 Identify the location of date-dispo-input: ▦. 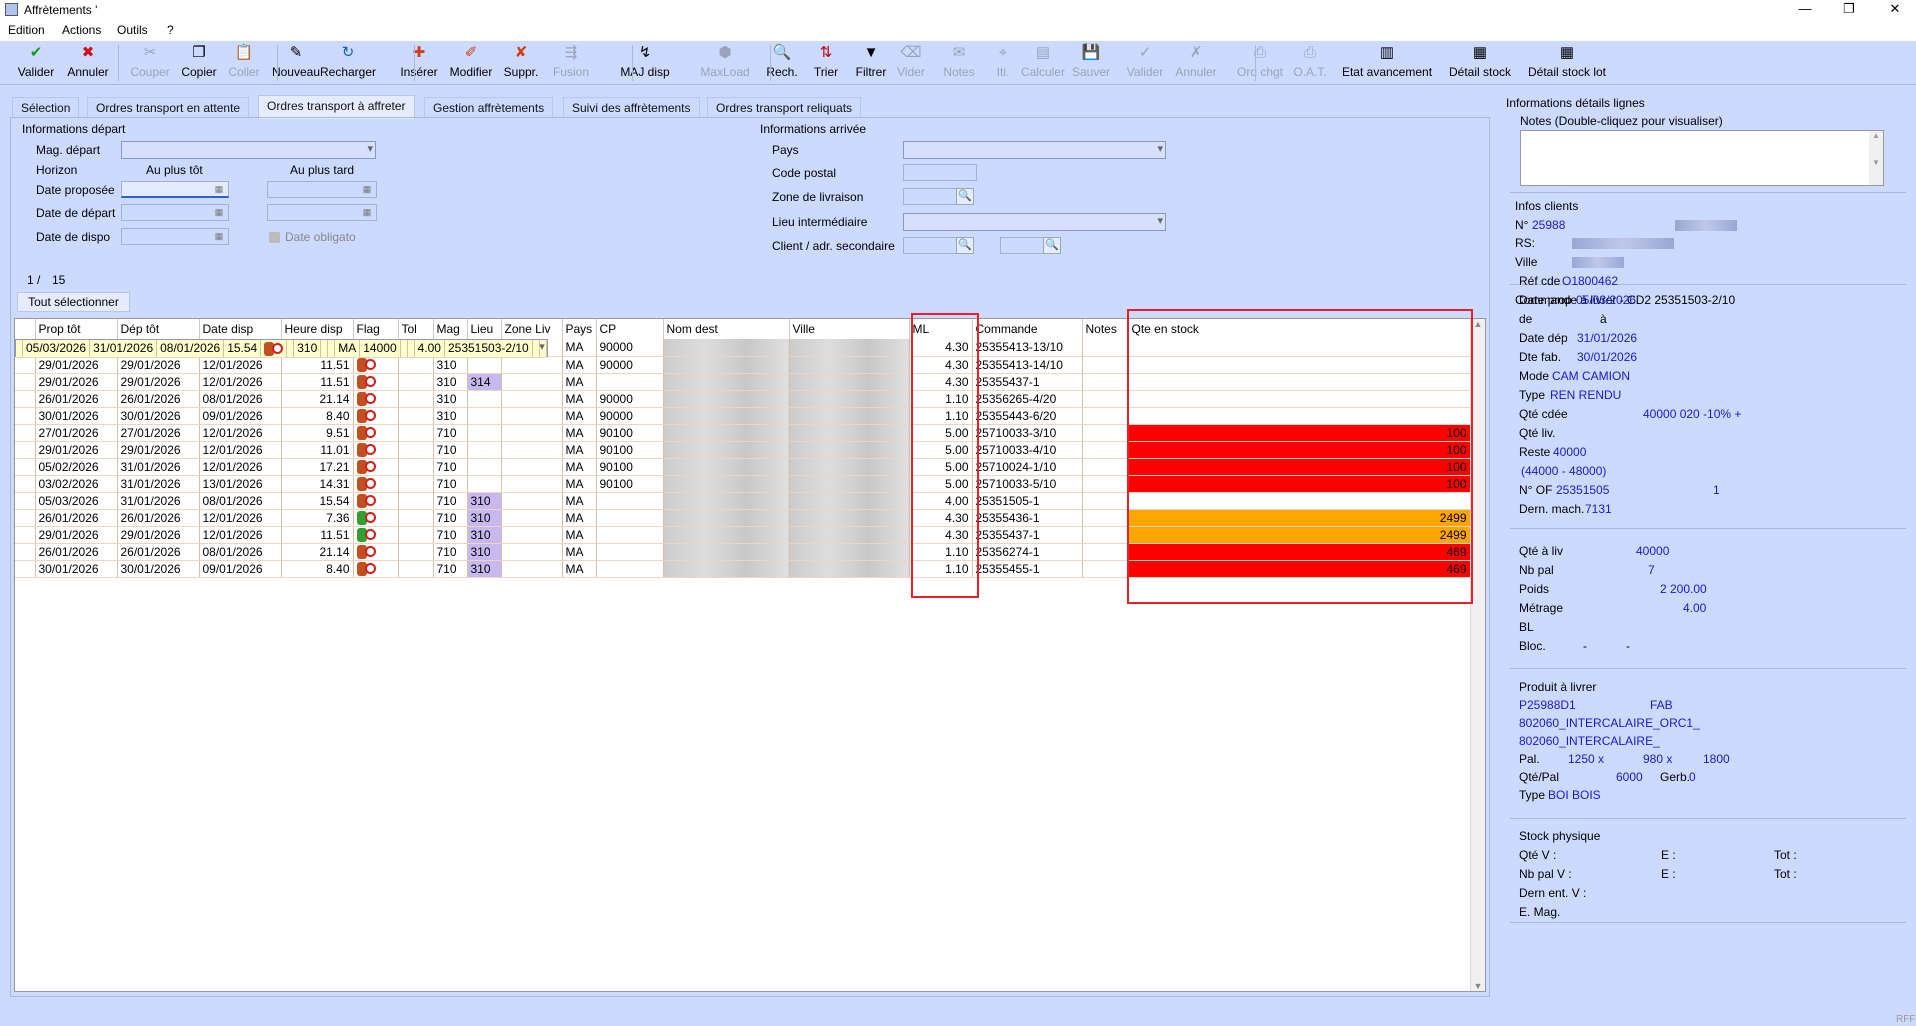
(175, 236).